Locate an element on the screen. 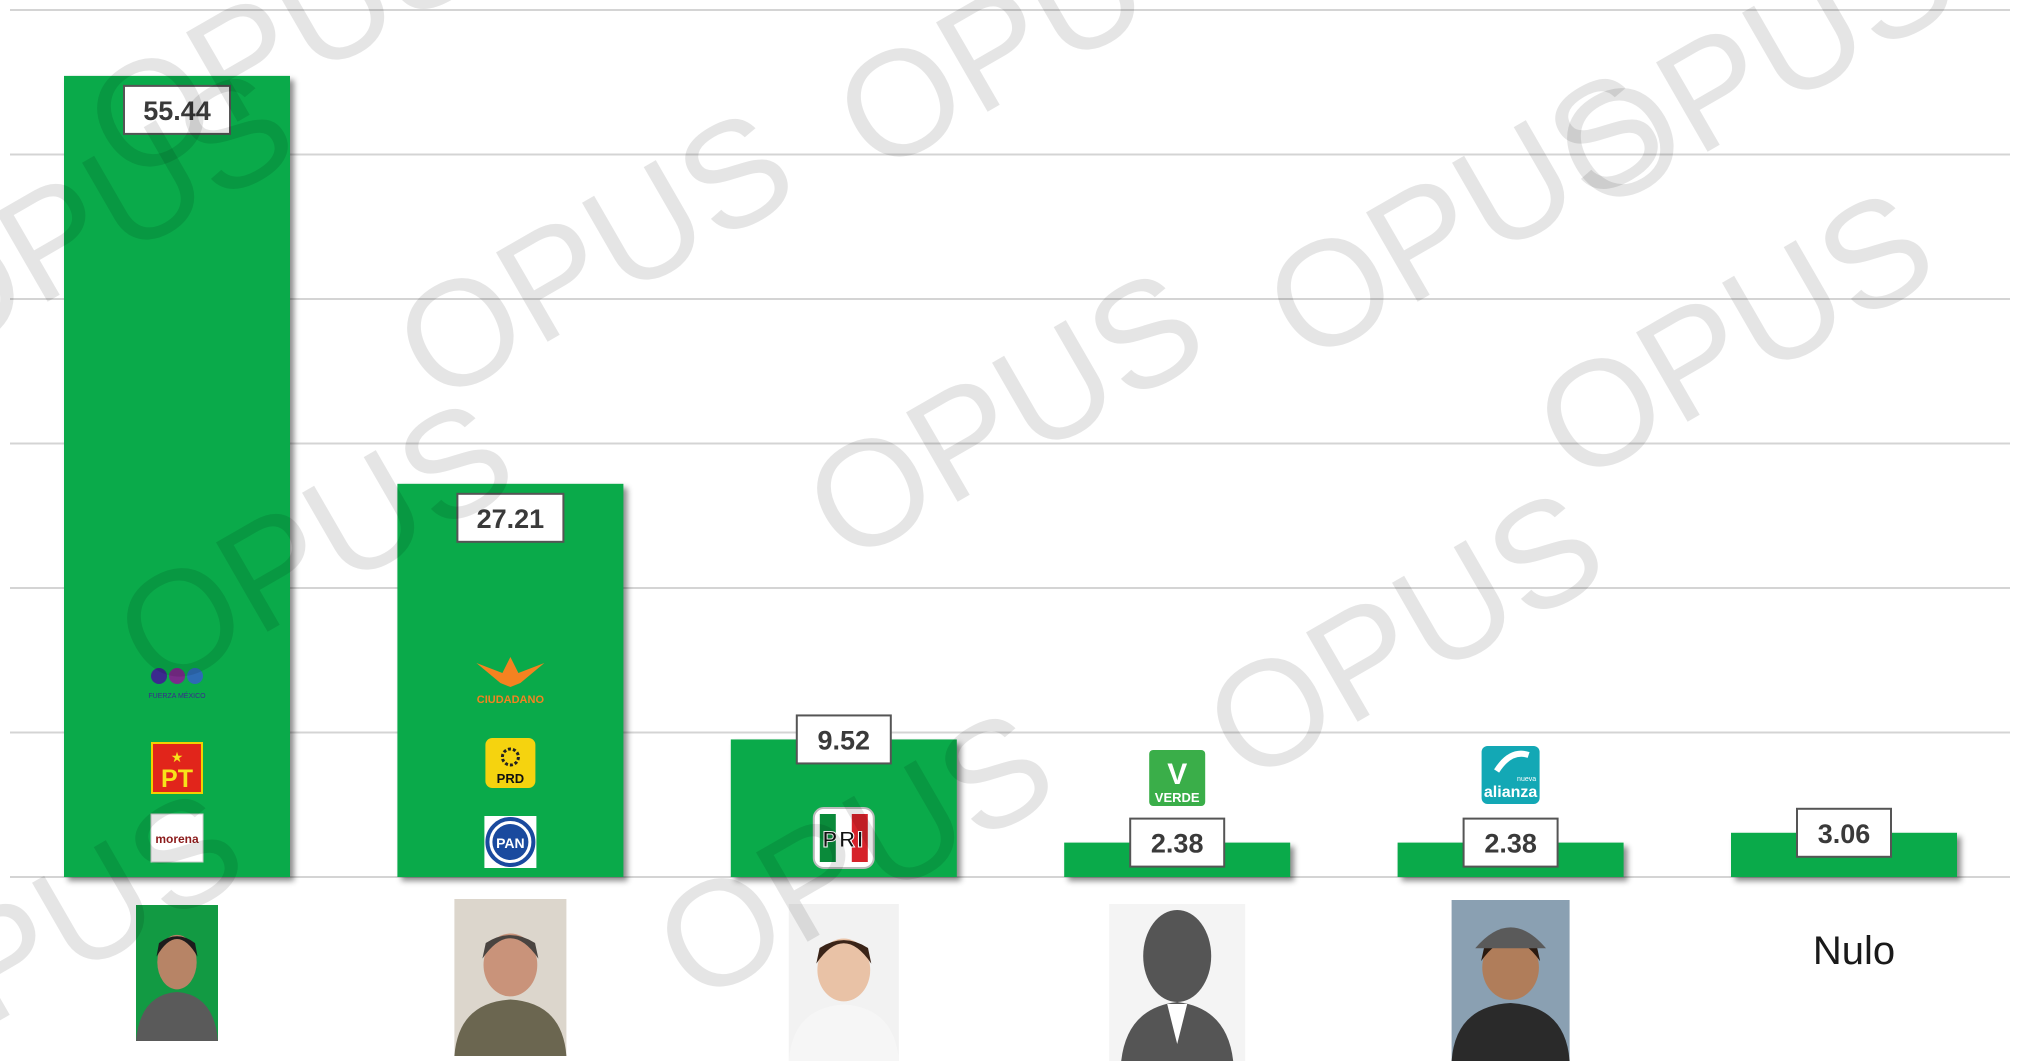  category-label: Nulo is located at coordinates (1854, 951).